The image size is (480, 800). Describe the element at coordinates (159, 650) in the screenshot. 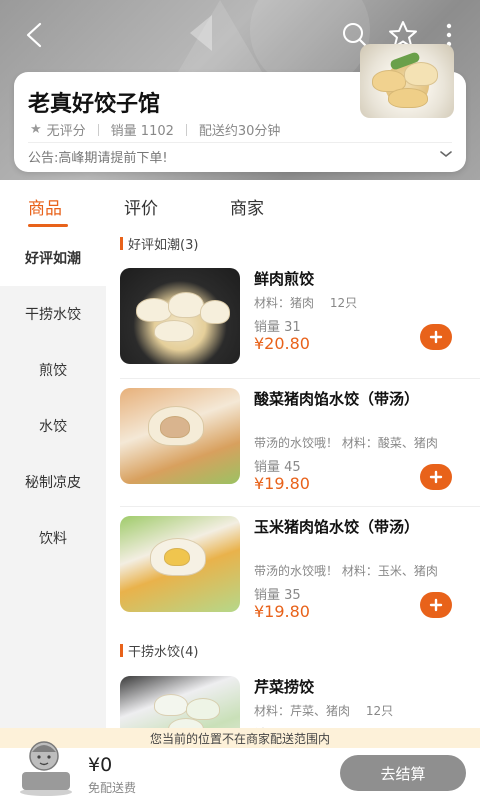

I see `section-title: 干捞水饺(4)` at that location.